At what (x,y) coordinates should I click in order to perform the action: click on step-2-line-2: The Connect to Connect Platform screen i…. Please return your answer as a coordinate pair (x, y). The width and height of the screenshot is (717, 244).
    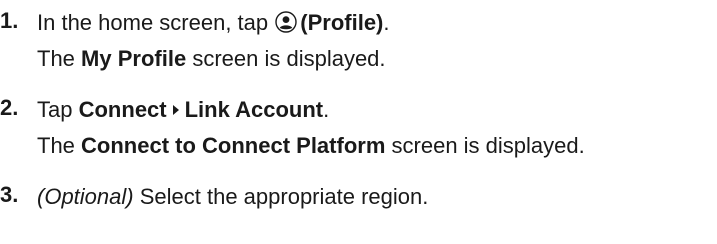
    Looking at the image, I should click on (311, 146).